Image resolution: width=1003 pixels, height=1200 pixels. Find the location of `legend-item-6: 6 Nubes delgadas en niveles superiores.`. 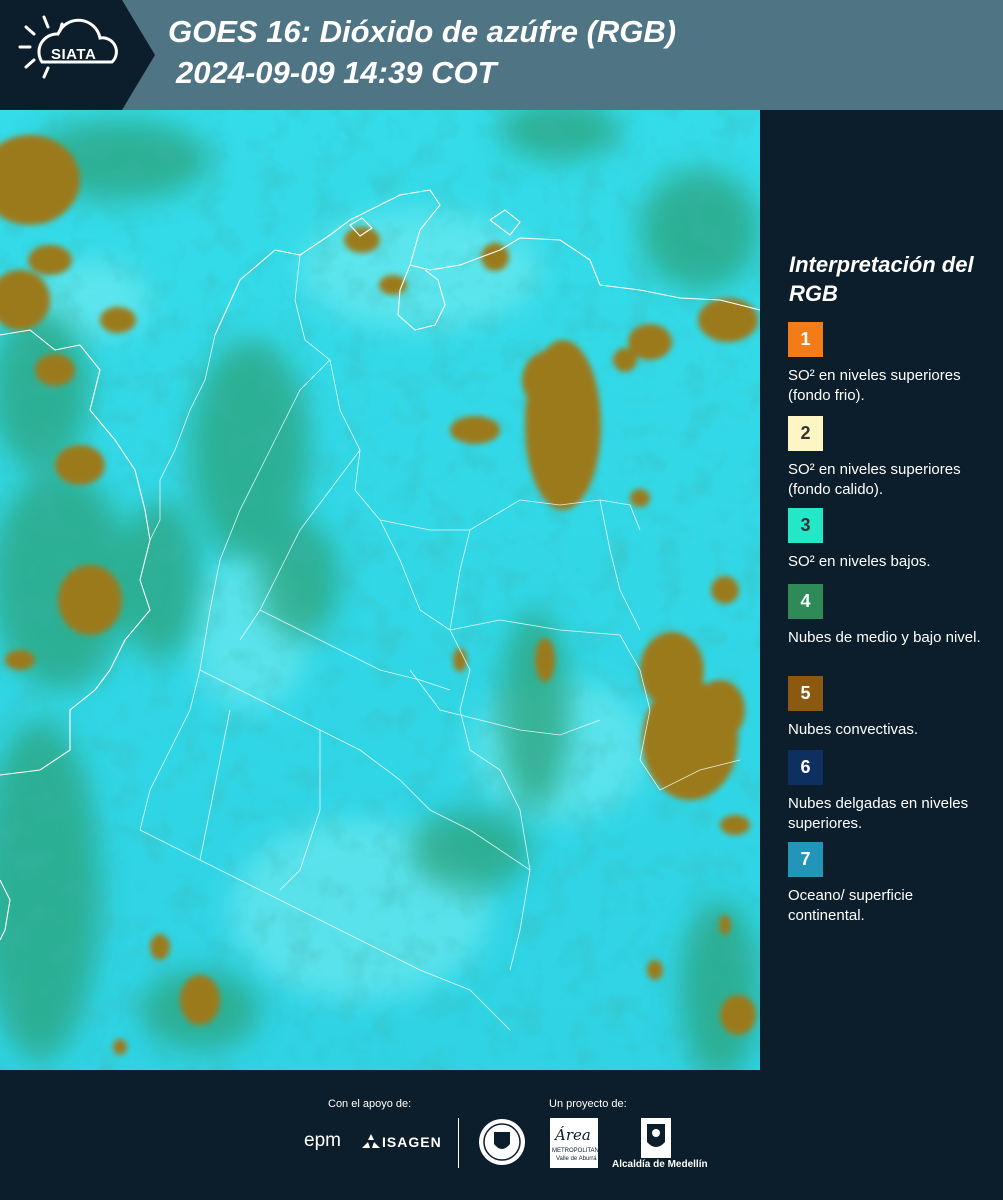

legend-item-6: 6 Nubes delgadas en niveles superiores. is located at coordinates (890, 792).